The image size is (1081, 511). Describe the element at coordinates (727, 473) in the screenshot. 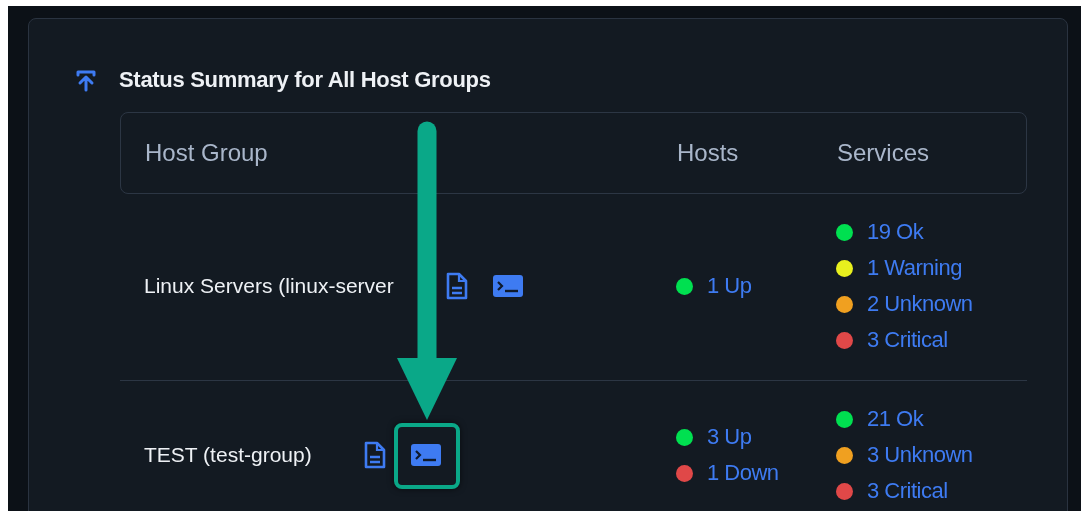

I see `status-link: 1 Down` at that location.